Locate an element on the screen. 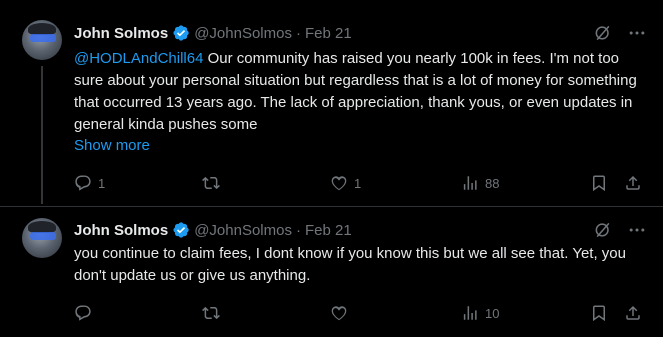 The width and height of the screenshot is (663, 337). like-button is located at coordinates (342, 313).